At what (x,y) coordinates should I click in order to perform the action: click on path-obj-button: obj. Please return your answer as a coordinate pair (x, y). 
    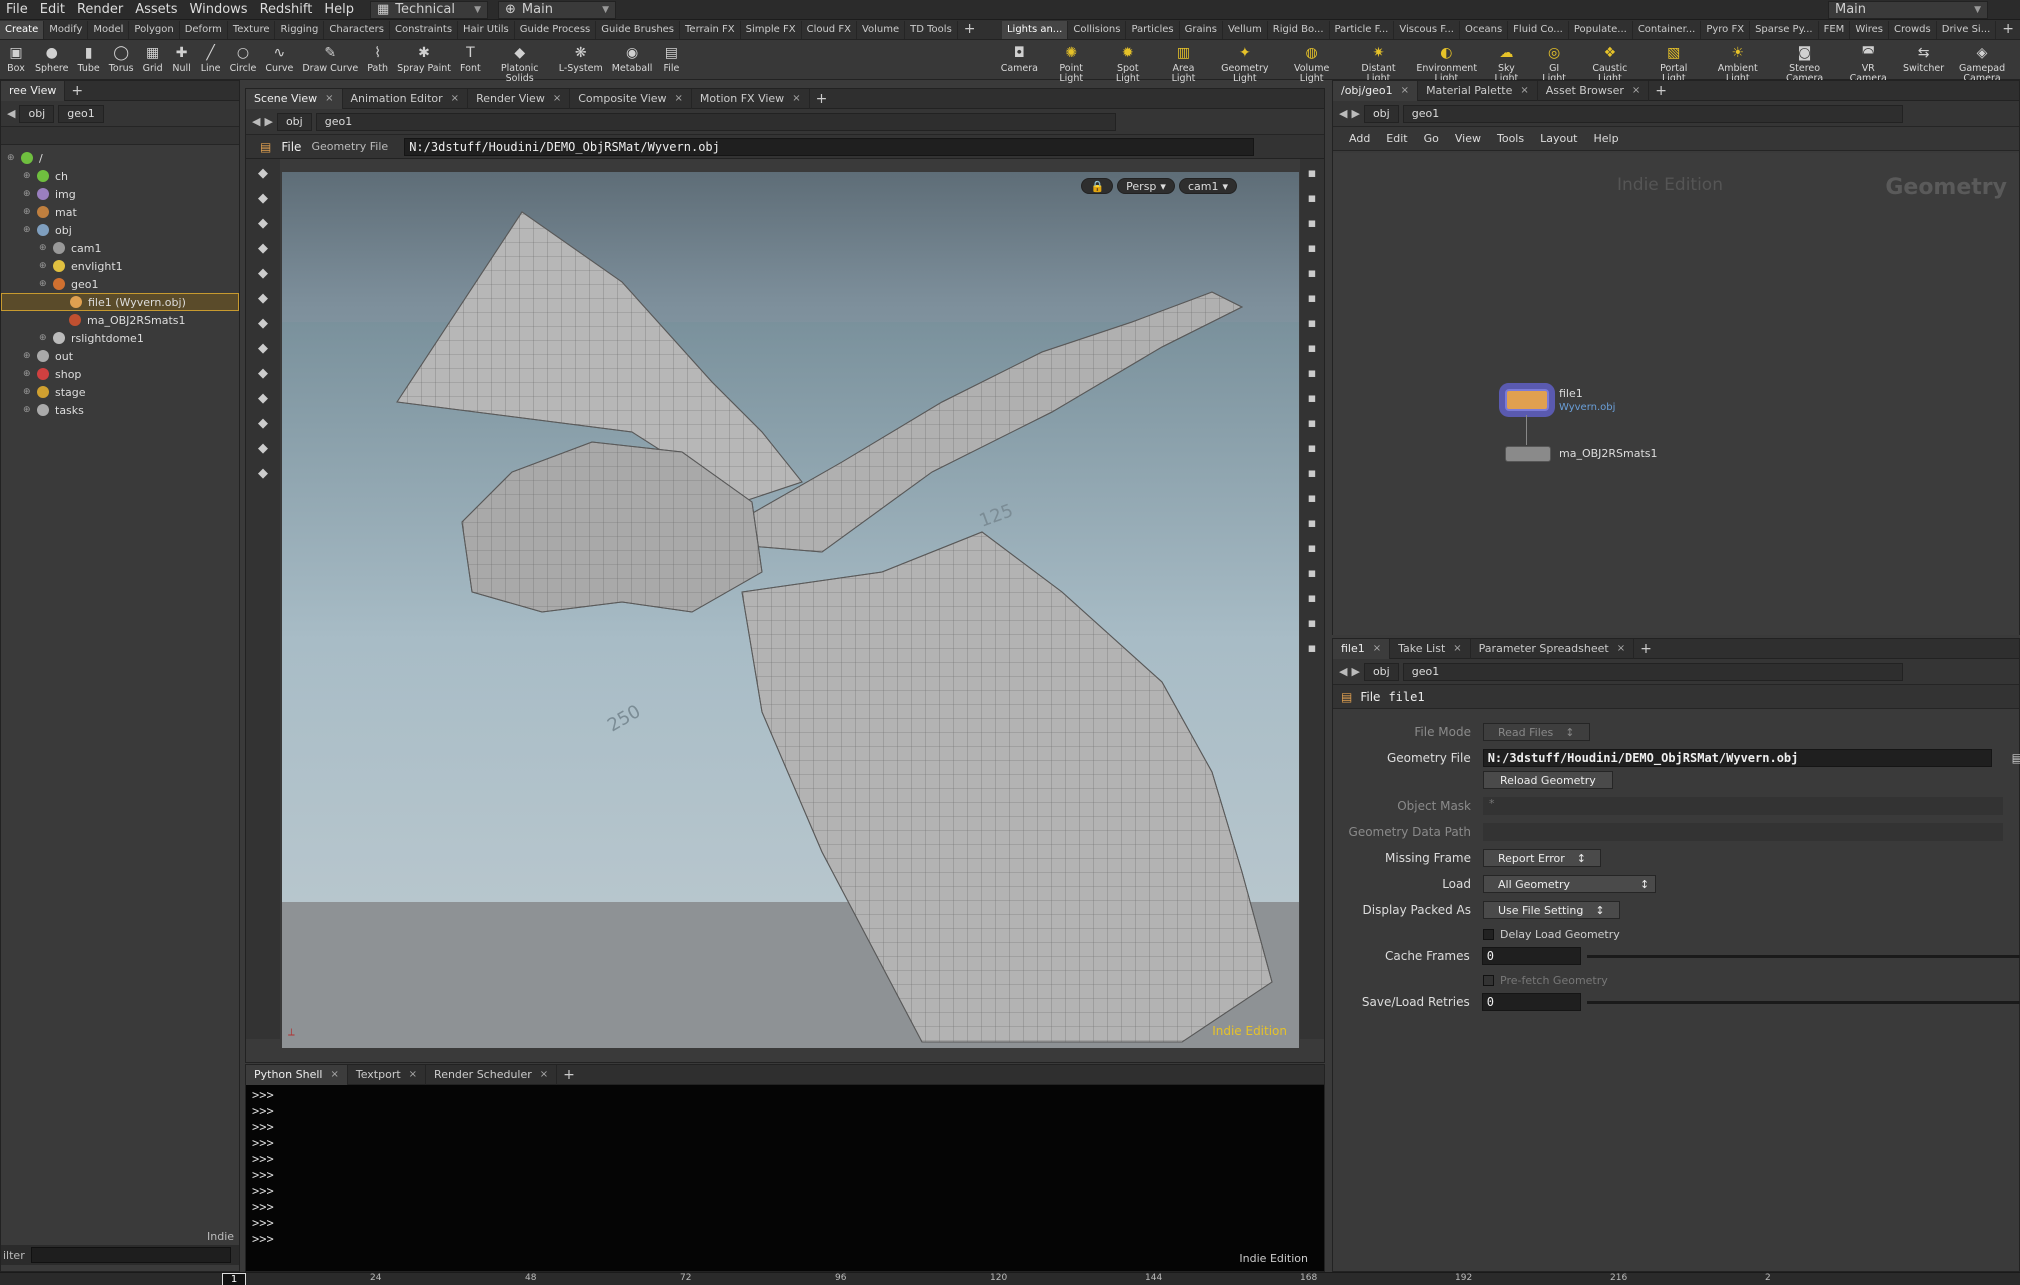
    Looking at the image, I should click on (37, 113).